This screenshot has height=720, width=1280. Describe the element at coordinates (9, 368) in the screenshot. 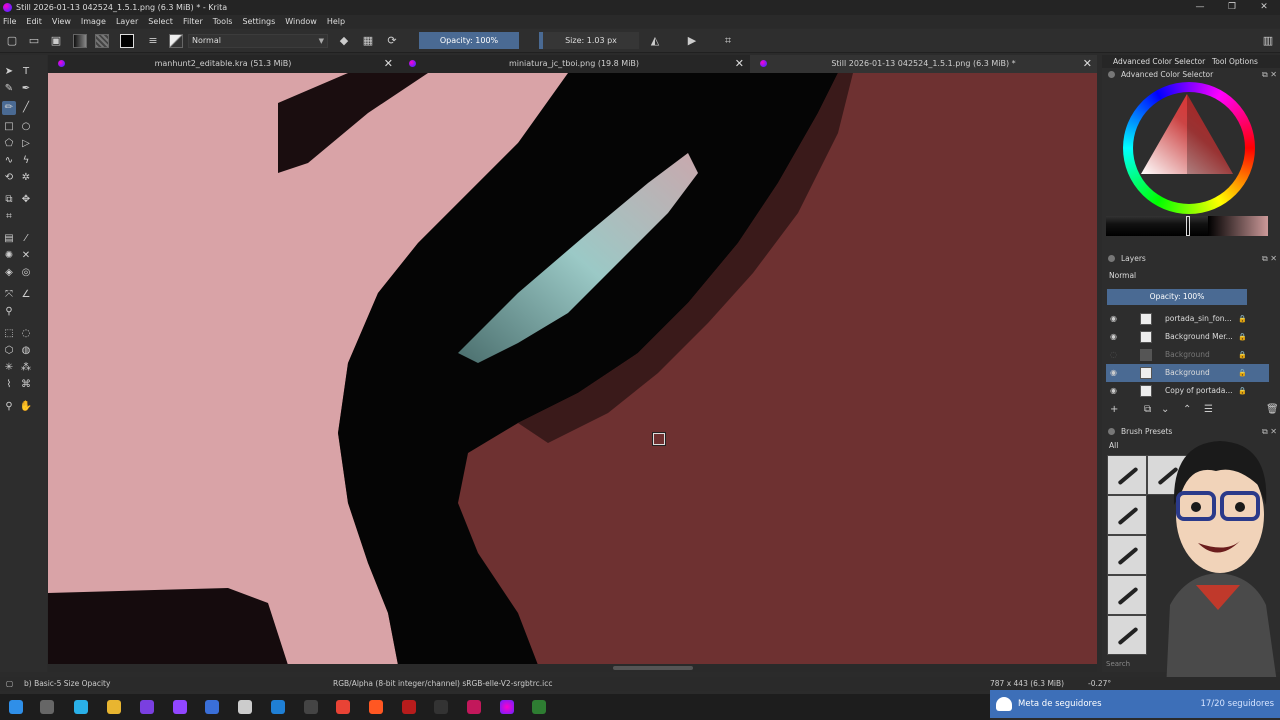

I see `contiguous-selection-tool-icon: ✳` at that location.